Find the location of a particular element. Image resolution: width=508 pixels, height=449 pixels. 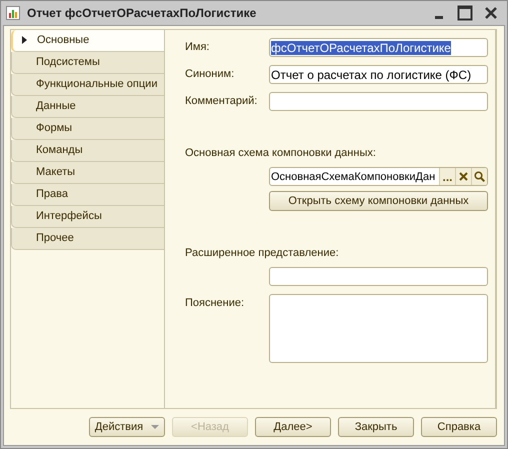

tab: Прочее is located at coordinates (87, 239).